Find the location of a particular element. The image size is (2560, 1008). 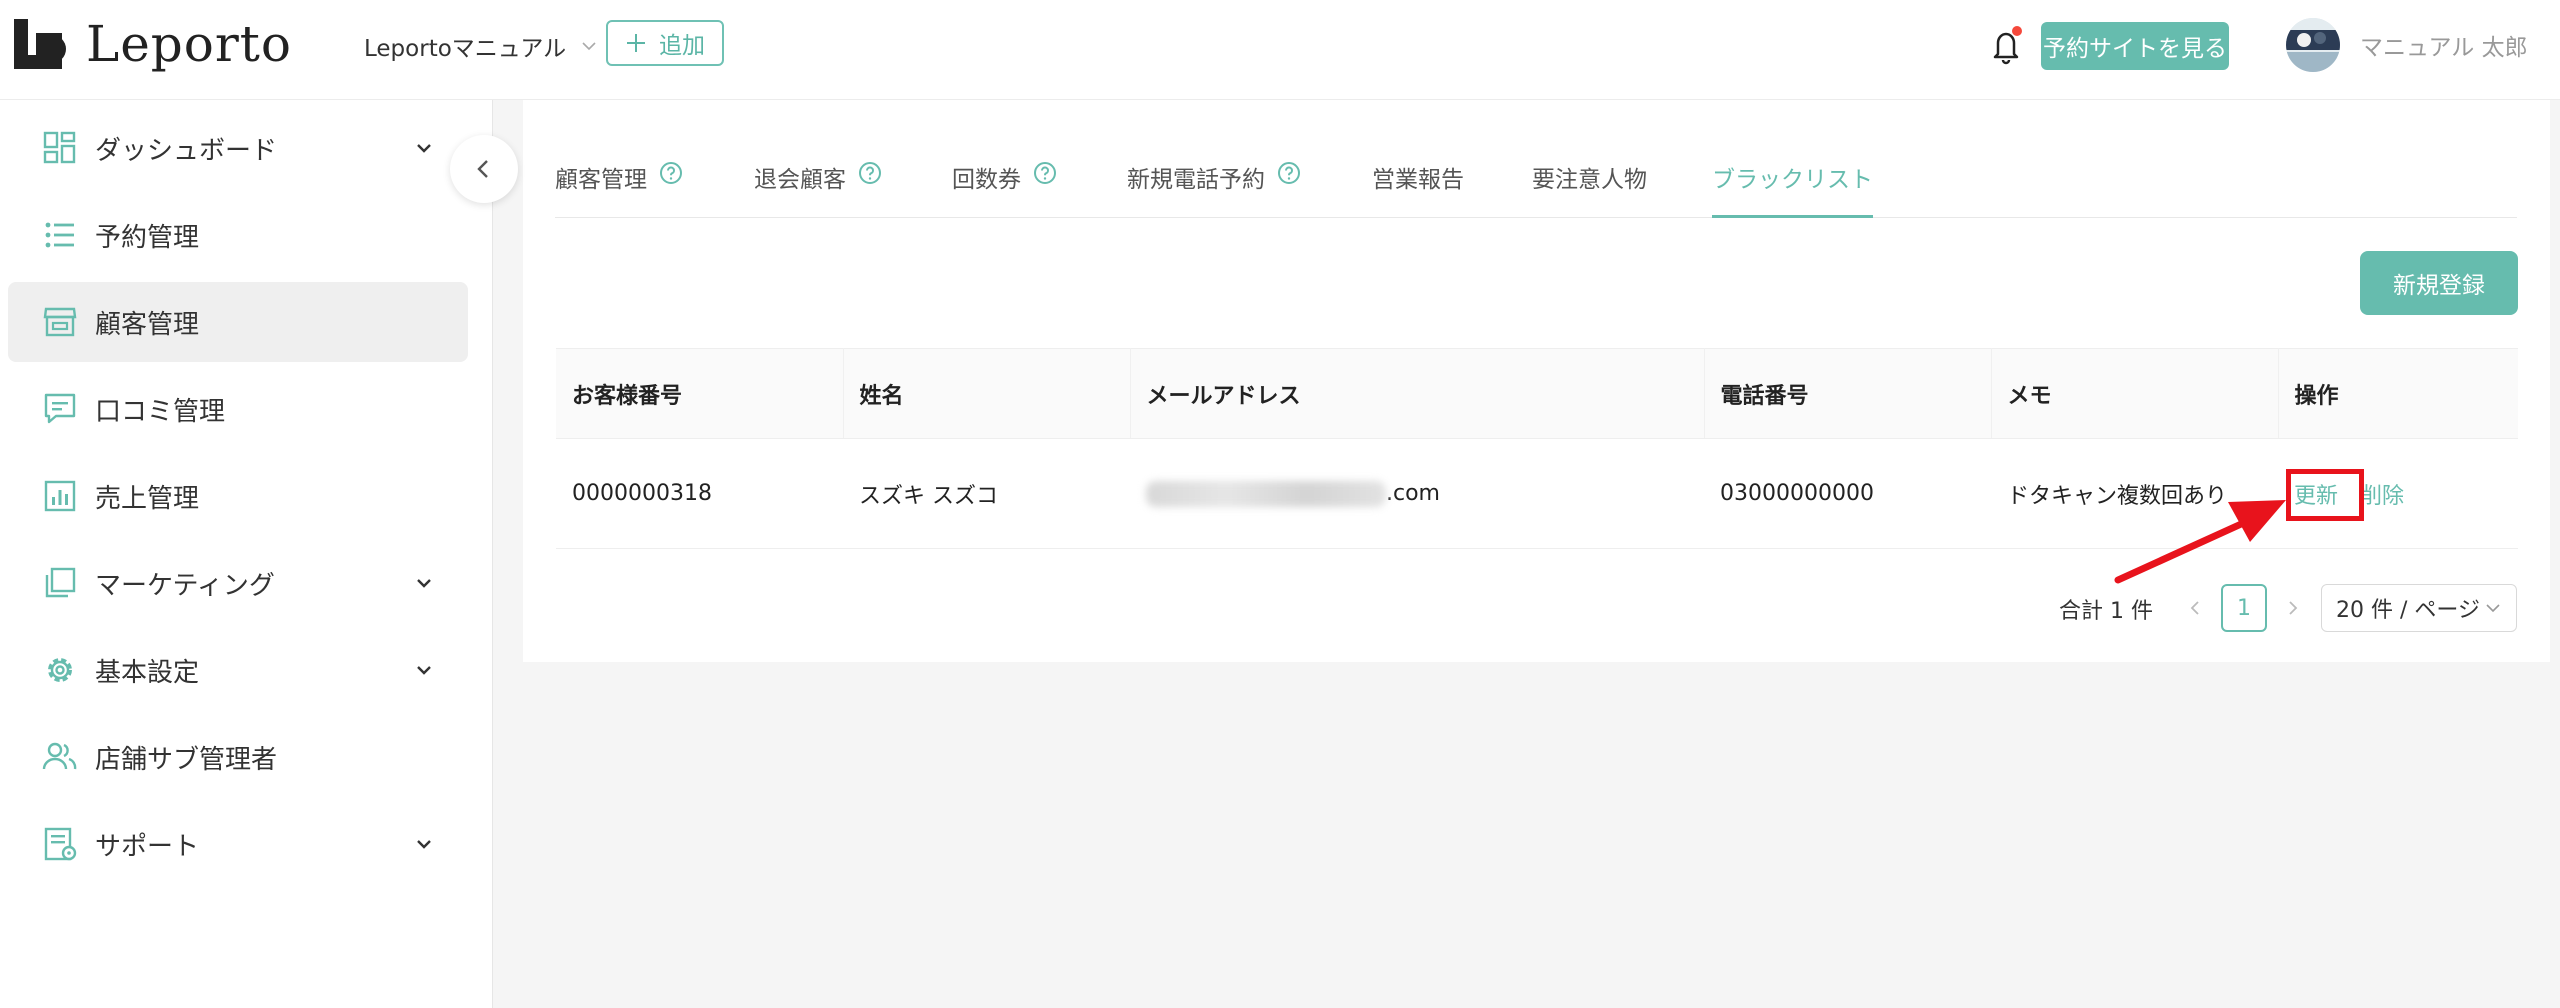

sidebar-item-settings: 基本設定 is located at coordinates (238, 670).